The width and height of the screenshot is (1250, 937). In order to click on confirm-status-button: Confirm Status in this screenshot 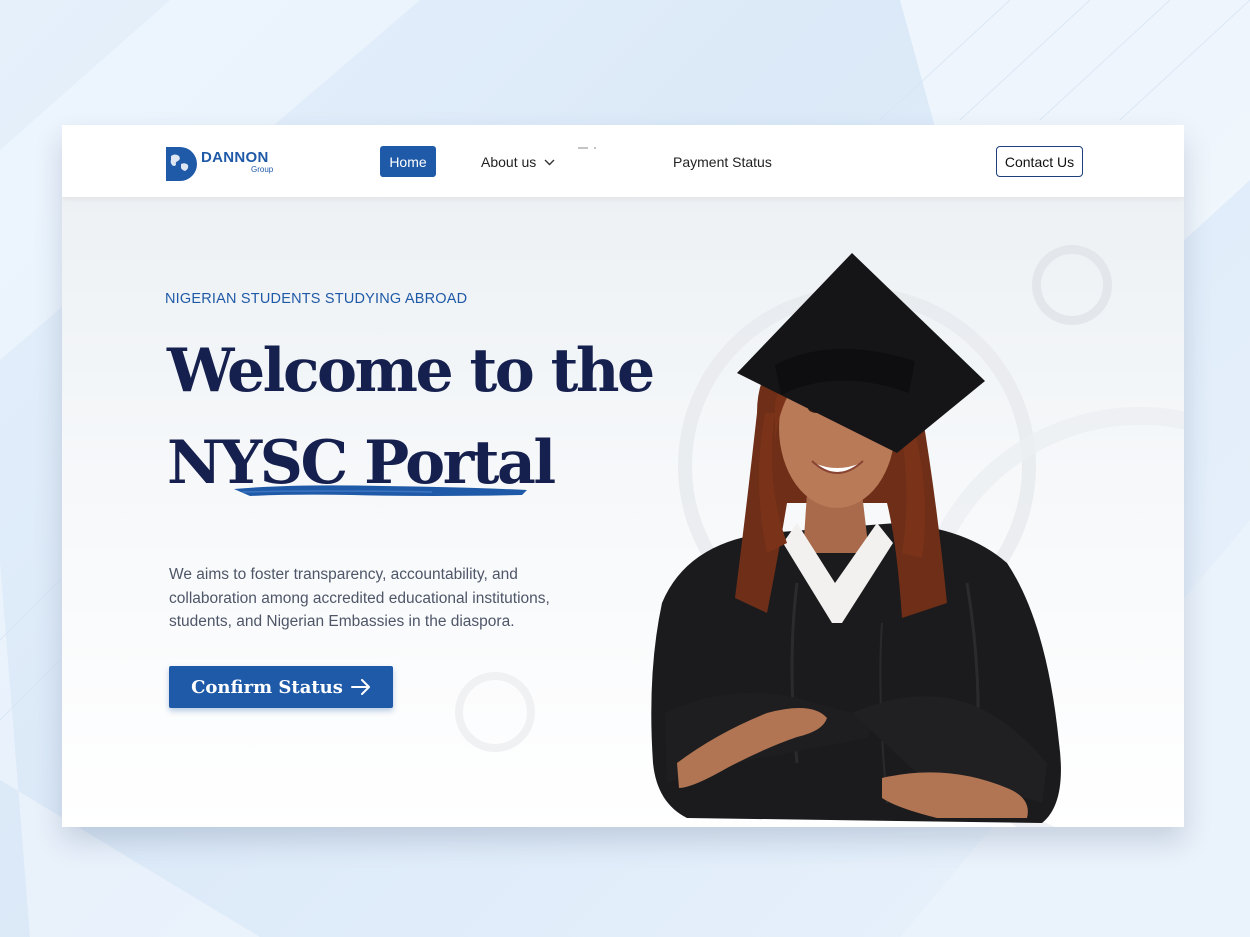, I will do `click(281, 687)`.